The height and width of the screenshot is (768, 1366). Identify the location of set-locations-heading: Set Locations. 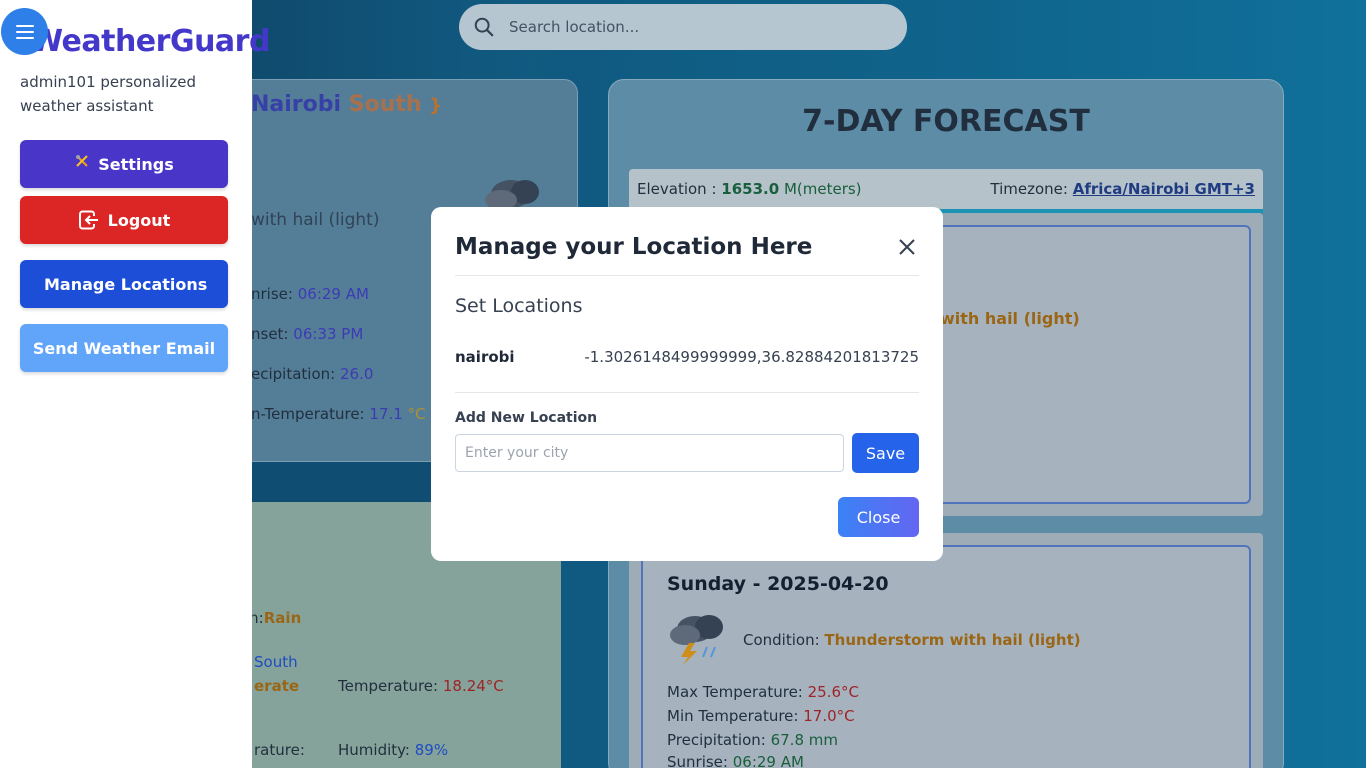
(519, 306).